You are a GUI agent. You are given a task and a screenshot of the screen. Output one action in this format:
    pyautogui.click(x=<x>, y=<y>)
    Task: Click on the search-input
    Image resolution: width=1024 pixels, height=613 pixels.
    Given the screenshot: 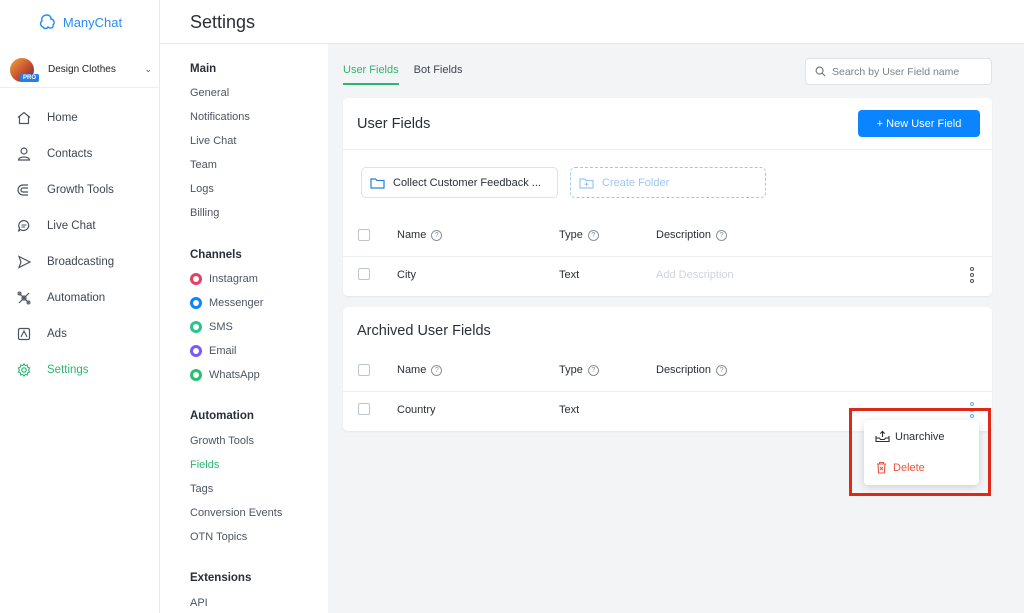 What is the action you would take?
    pyautogui.click(x=907, y=71)
    